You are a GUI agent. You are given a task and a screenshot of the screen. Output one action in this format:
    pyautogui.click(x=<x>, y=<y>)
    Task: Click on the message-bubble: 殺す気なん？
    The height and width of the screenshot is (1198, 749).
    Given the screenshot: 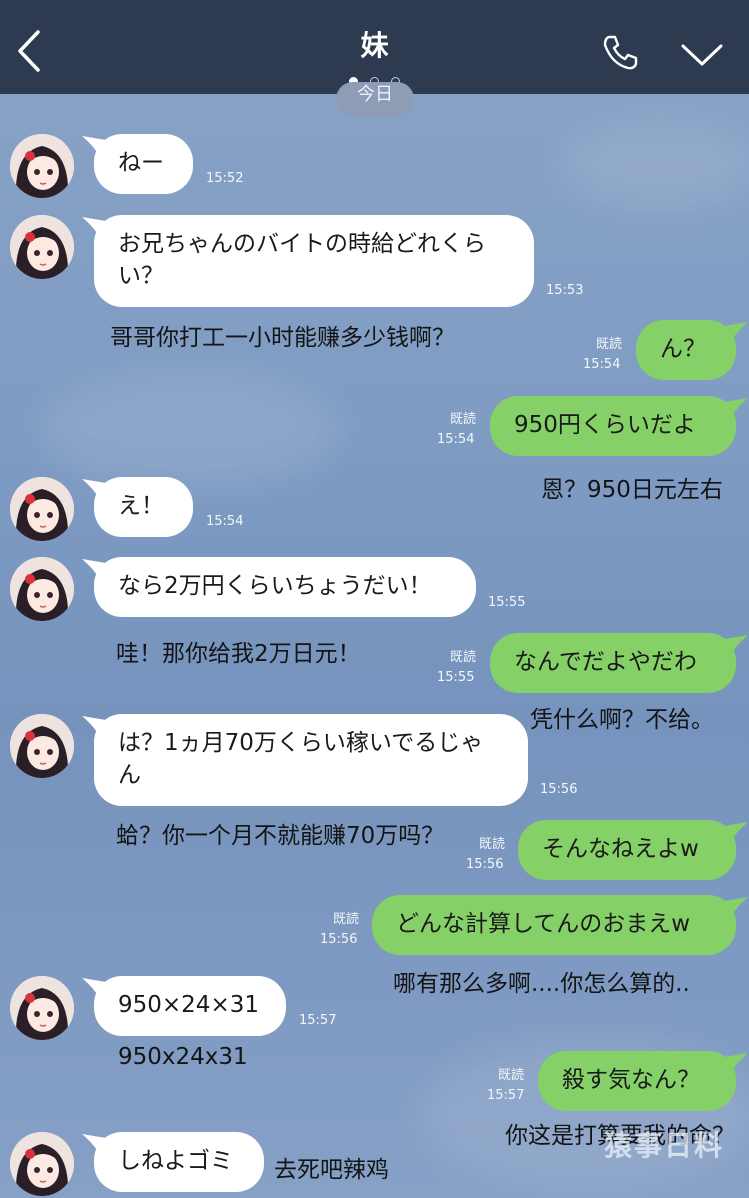 What is the action you would take?
    pyautogui.click(x=637, y=1081)
    